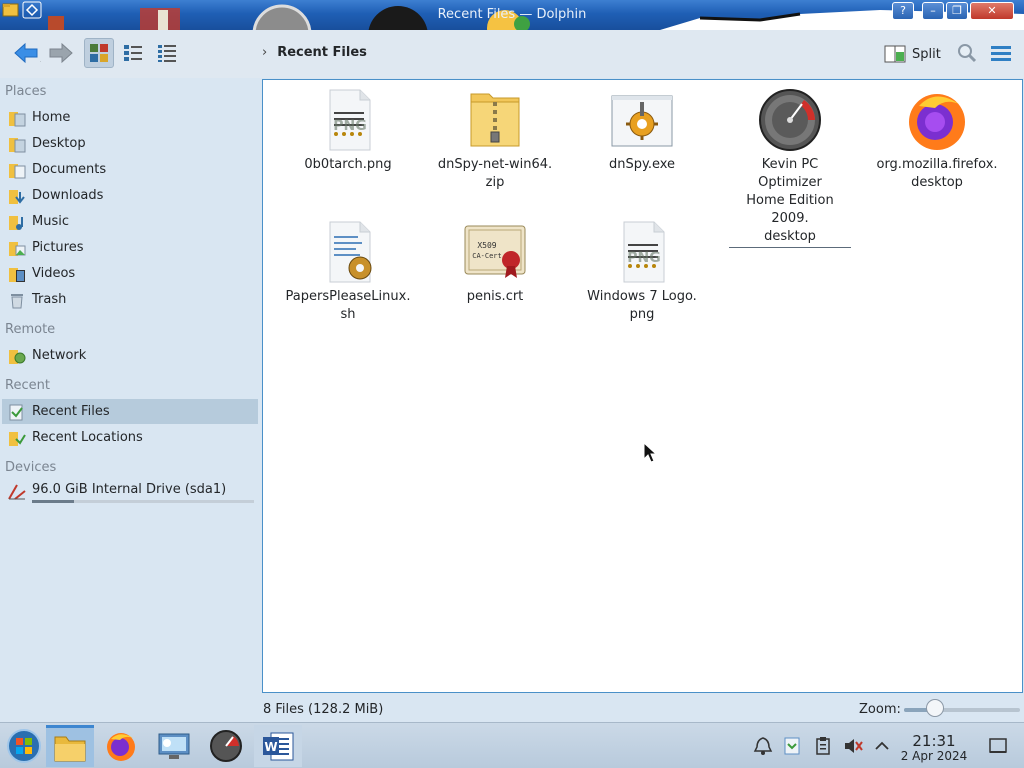 This screenshot has width=1024, height=768. Describe the element at coordinates (31, 467) in the screenshot. I see `section-devices: Devices` at that location.